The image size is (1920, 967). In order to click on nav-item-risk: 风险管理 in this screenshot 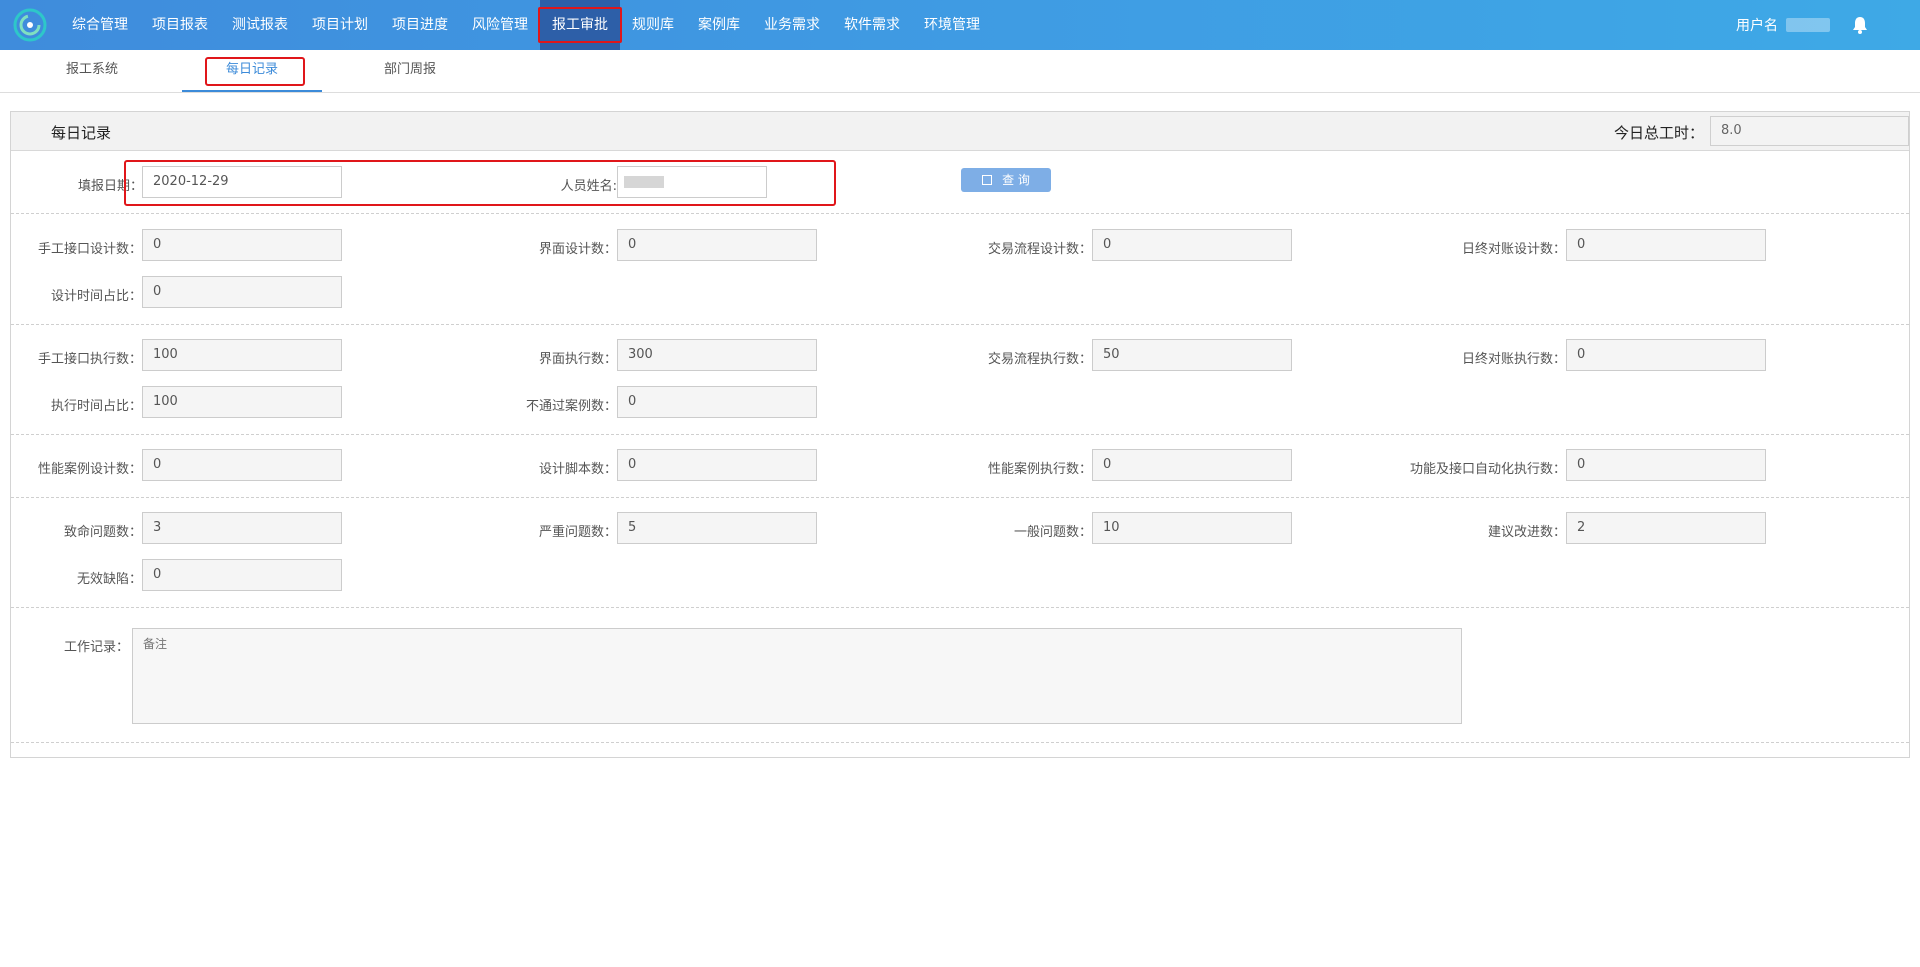, I will do `click(500, 25)`.